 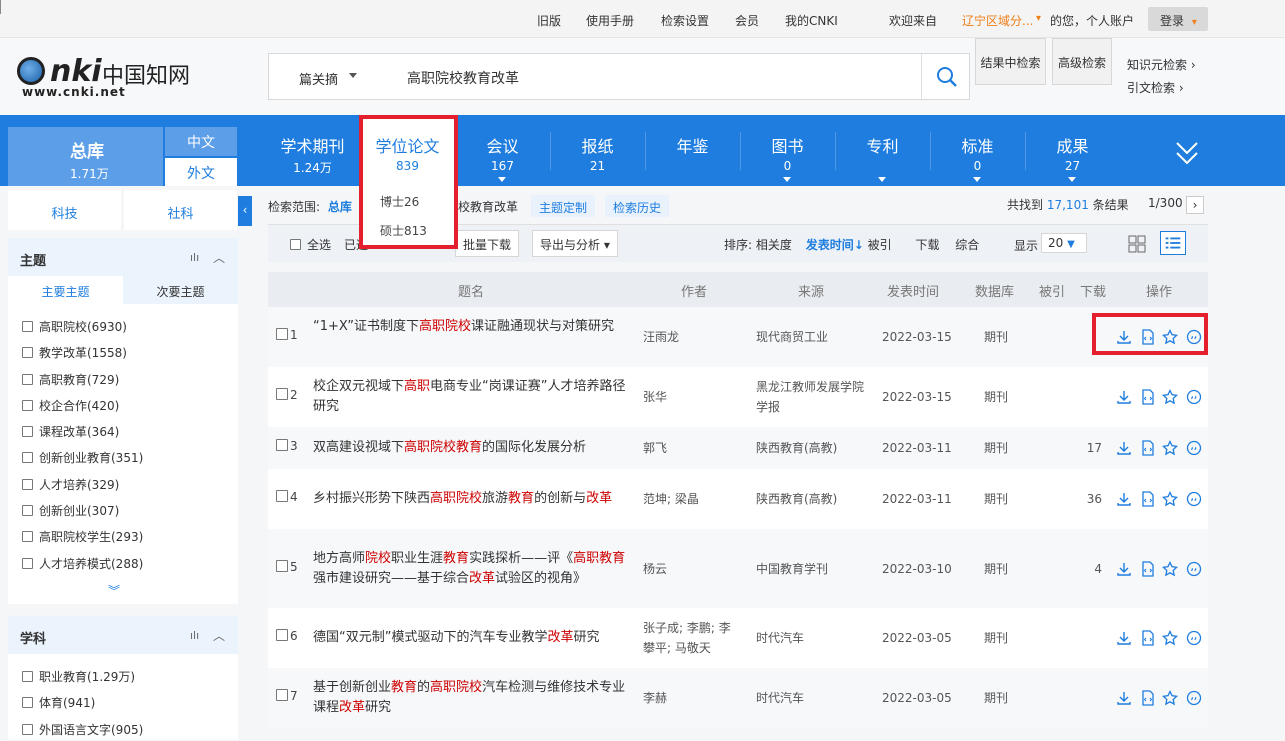 I want to click on result-downloads: 36, so click(x=1090, y=499).